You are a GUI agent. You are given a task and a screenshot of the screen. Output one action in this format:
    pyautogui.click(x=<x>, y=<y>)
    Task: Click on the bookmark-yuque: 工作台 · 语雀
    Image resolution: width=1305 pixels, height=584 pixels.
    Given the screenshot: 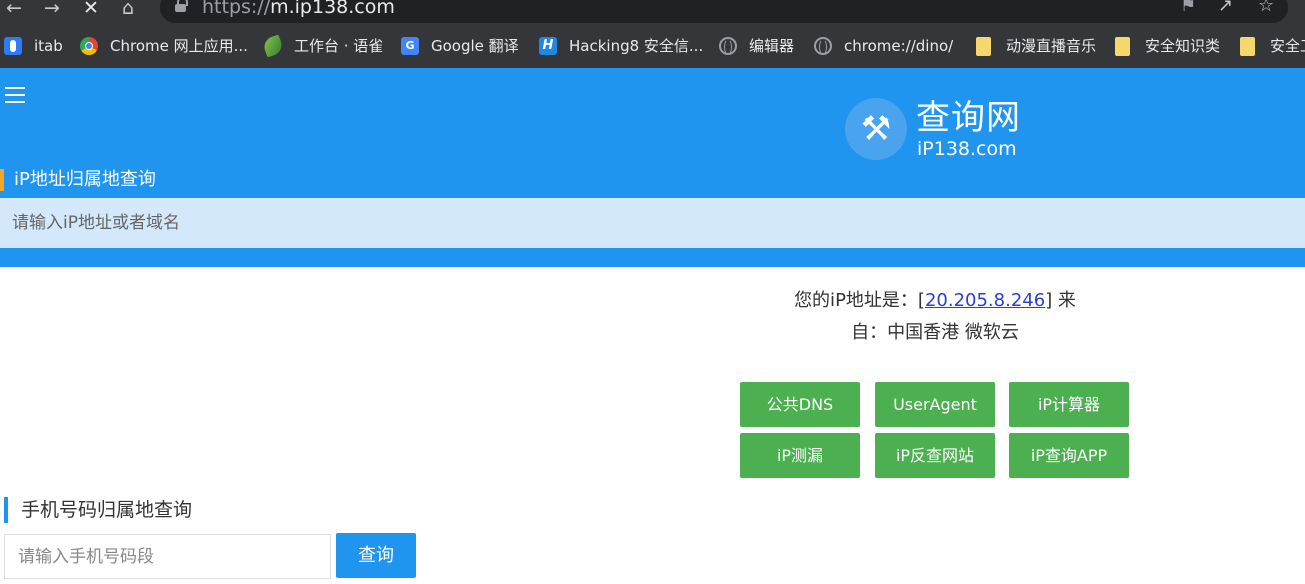 What is the action you would take?
    pyautogui.click(x=322, y=46)
    